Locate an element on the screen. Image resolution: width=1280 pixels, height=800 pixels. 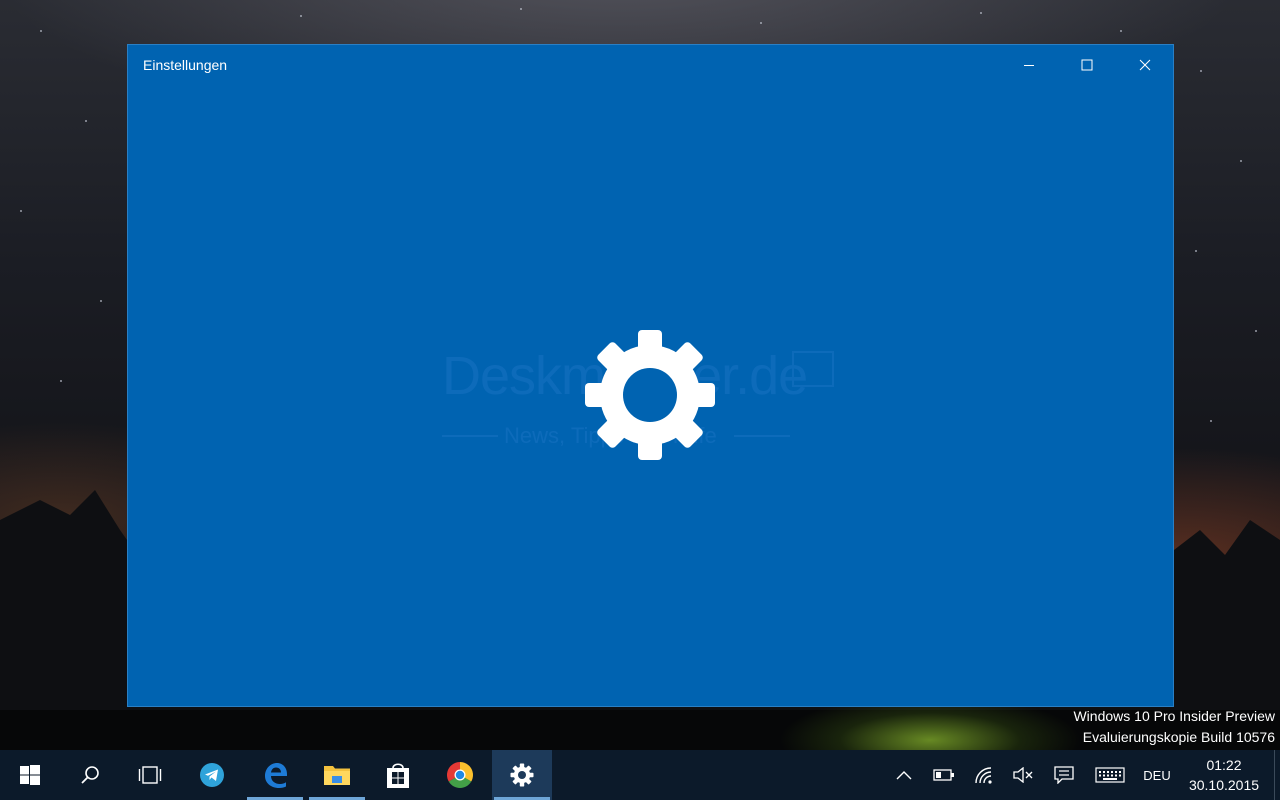
window-title: Einstellungen is located at coordinates (185, 65).